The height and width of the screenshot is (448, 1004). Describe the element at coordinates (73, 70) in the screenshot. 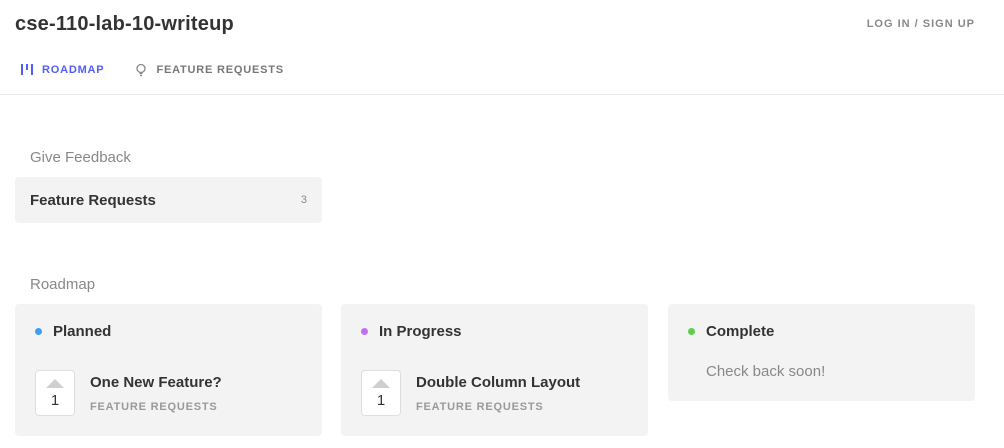

I see `tab-roadmap-label: ROADMAP` at that location.